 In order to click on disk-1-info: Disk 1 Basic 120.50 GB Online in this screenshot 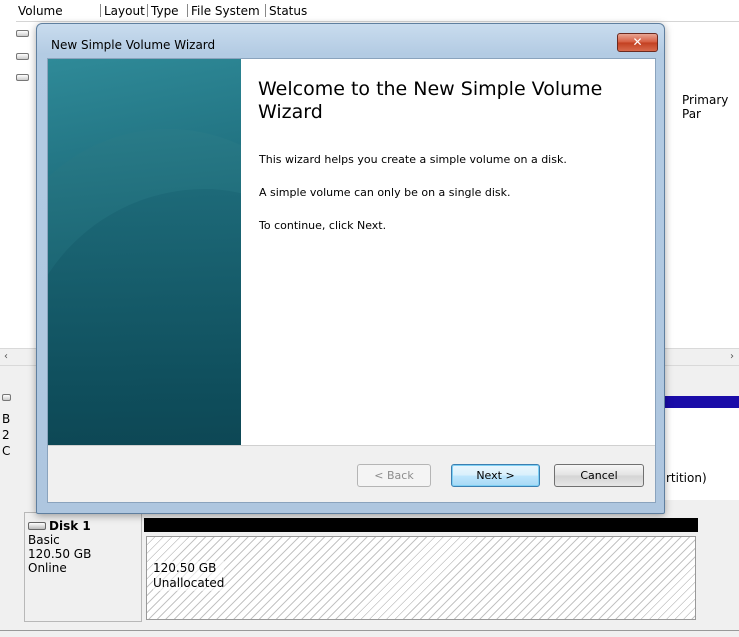, I will do `click(83, 567)`.